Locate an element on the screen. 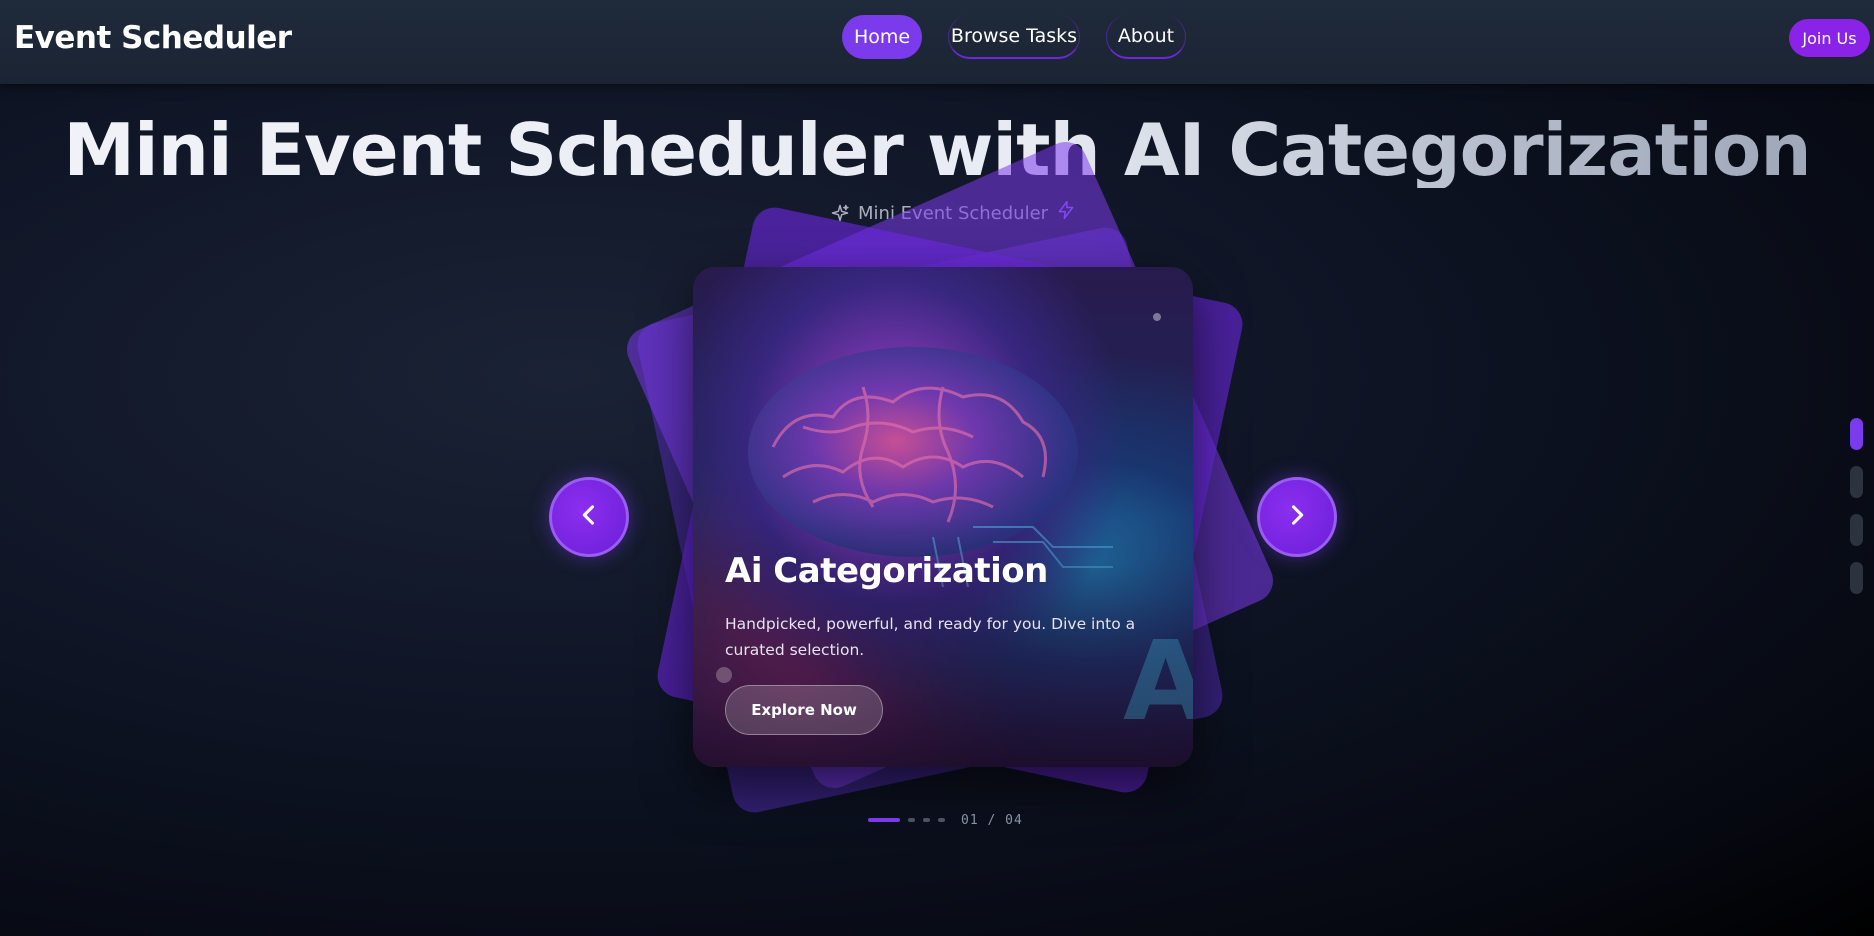 This screenshot has height=936, width=1874. brand-logo: Event Scheduler is located at coordinates (153, 38).